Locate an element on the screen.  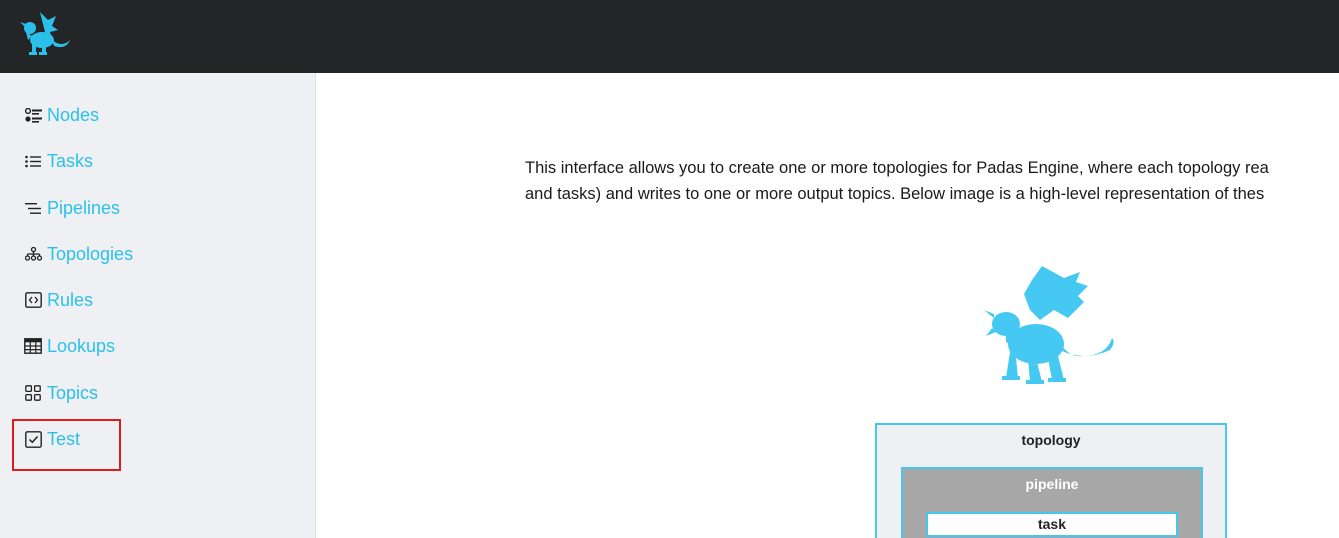
code-icon is located at coordinates (33, 300).